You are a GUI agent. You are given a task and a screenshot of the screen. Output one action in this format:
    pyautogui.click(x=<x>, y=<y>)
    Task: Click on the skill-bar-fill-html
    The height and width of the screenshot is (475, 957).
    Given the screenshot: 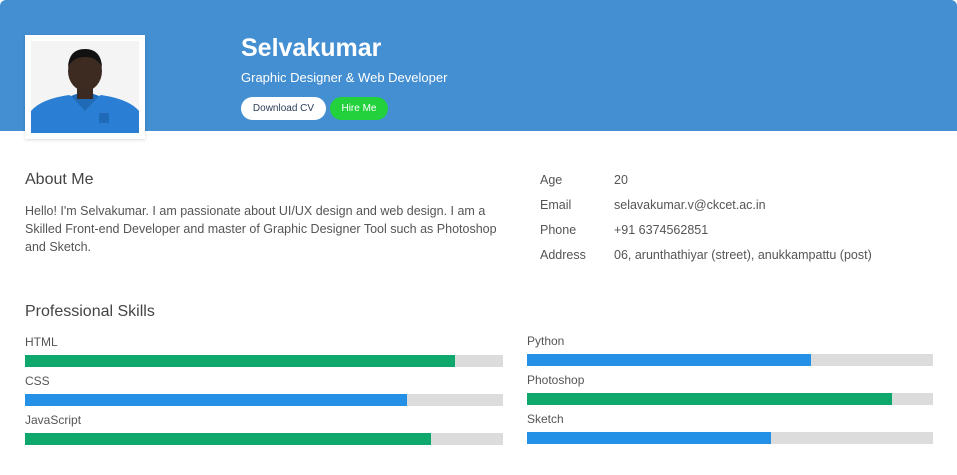 What is the action you would take?
    pyautogui.click(x=240, y=361)
    